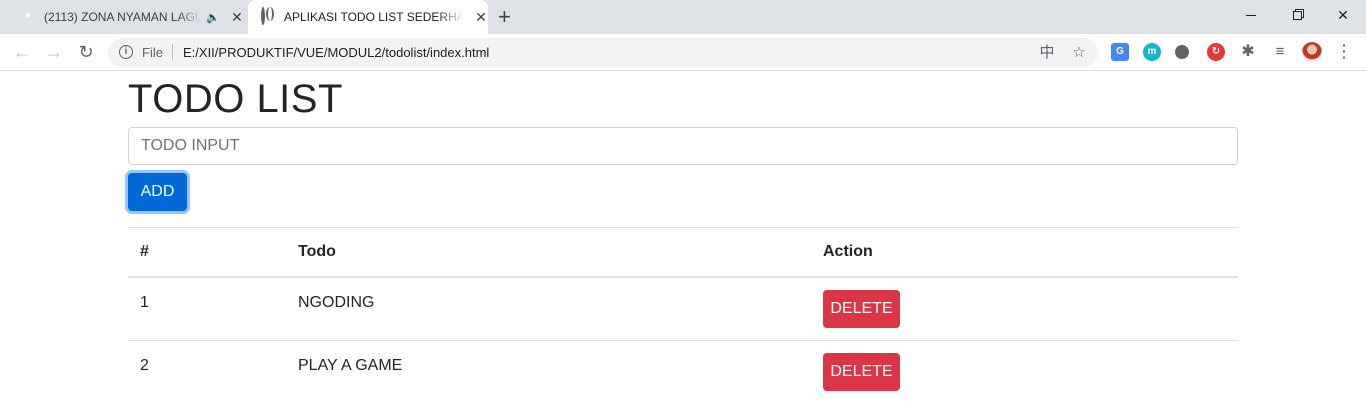 The width and height of the screenshot is (1366, 405). What do you see at coordinates (152, 52) in the screenshot?
I see `url-scheme: File` at bounding box center [152, 52].